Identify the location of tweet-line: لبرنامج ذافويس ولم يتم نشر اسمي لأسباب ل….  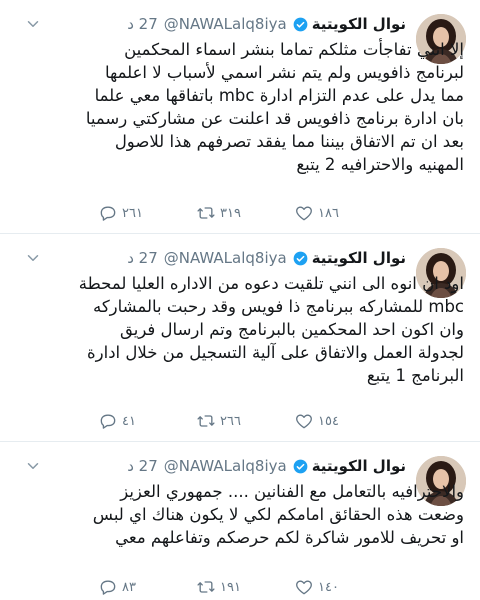
(284, 72).